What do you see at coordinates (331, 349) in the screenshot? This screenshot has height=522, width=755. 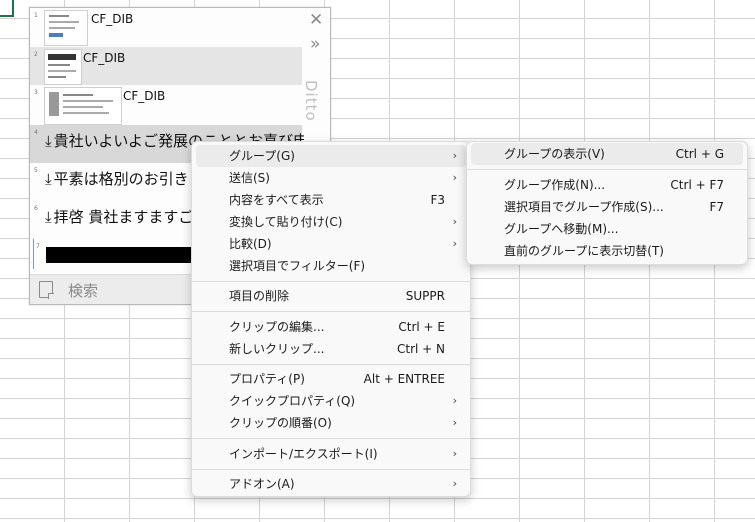 I see `menu-item-new-clip: 新しいクリップ... Ctrl + N` at bounding box center [331, 349].